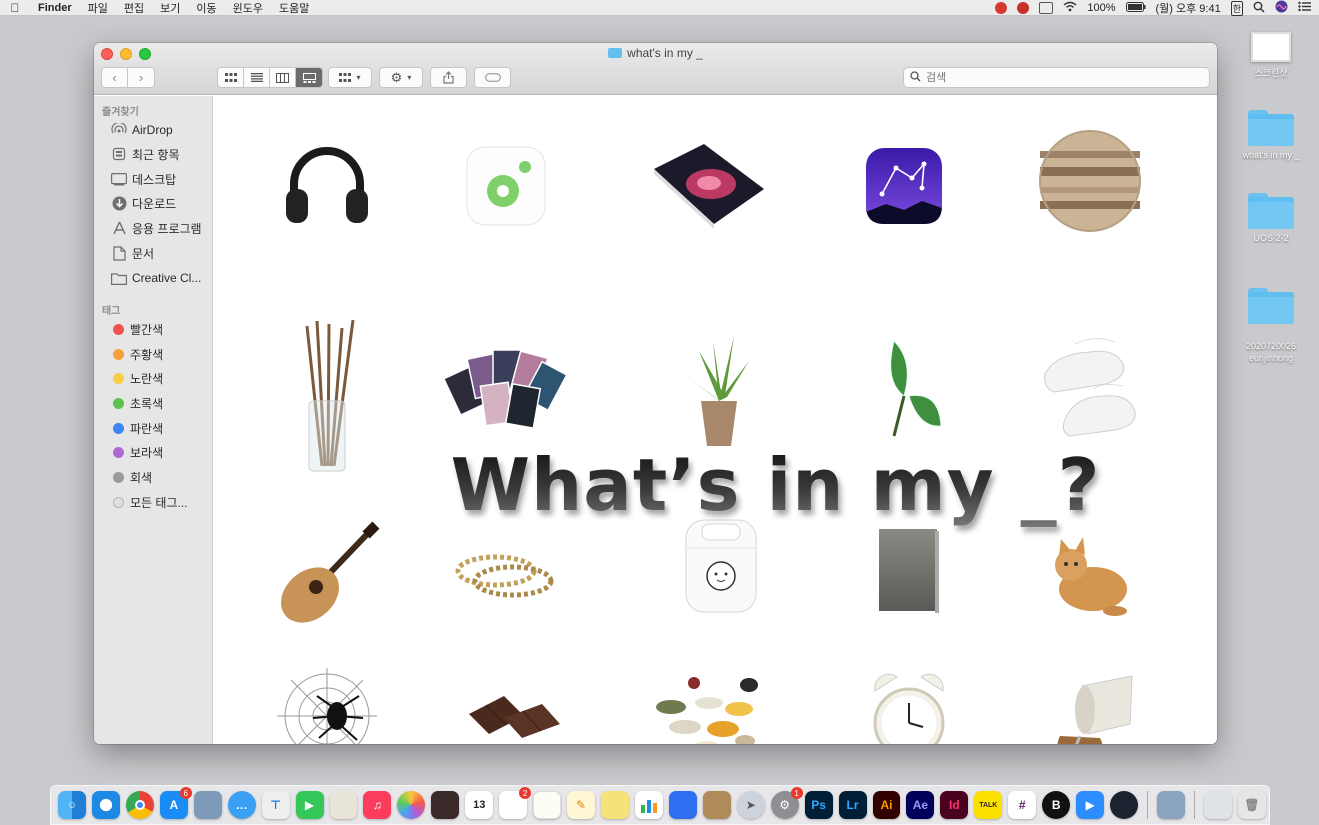  Describe the element at coordinates (1070, 8) in the screenshot. I see `wifi-icon` at that location.